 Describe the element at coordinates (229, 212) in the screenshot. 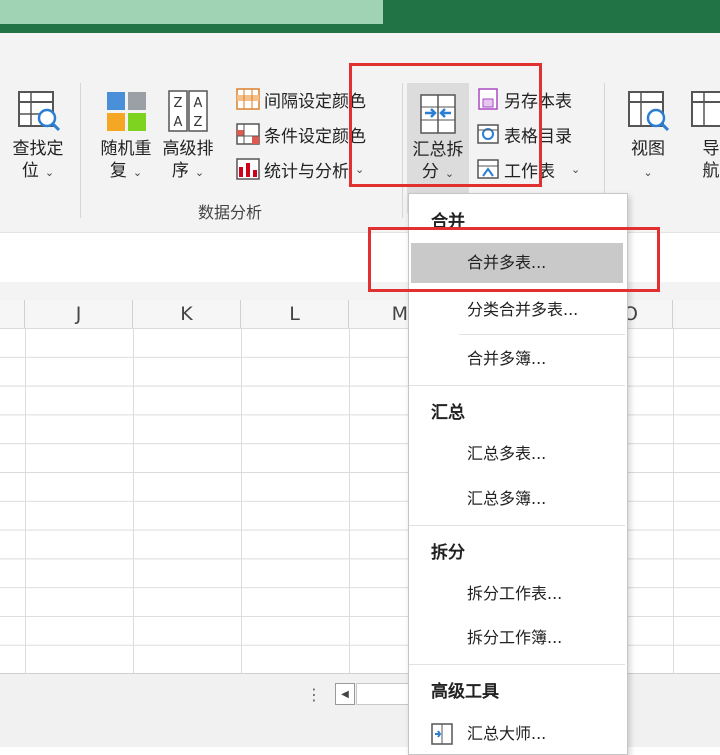

I see `group-label-data-analysis: 数据分析` at that location.